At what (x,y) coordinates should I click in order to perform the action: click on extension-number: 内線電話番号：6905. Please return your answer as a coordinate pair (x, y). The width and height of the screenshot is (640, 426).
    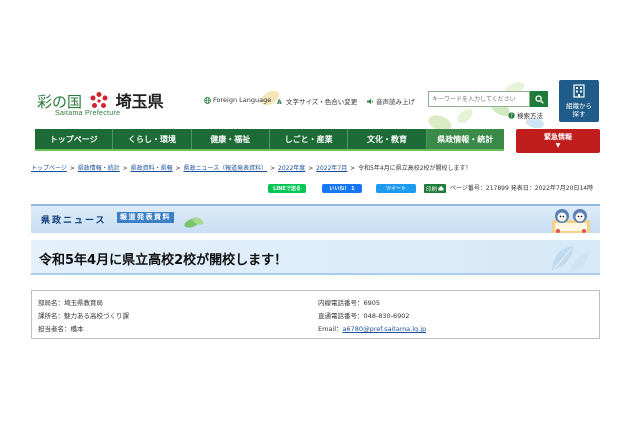
    Looking at the image, I should click on (349, 303).